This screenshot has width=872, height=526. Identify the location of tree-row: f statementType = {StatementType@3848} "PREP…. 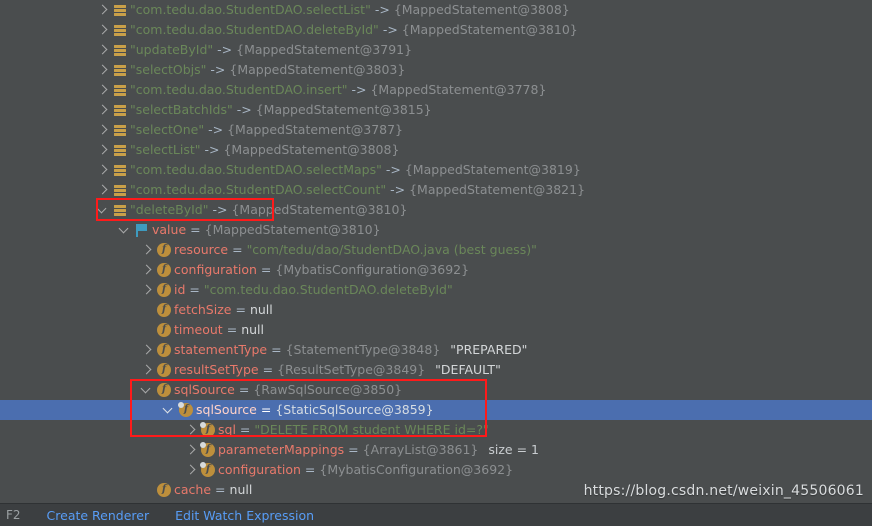
(436, 350).